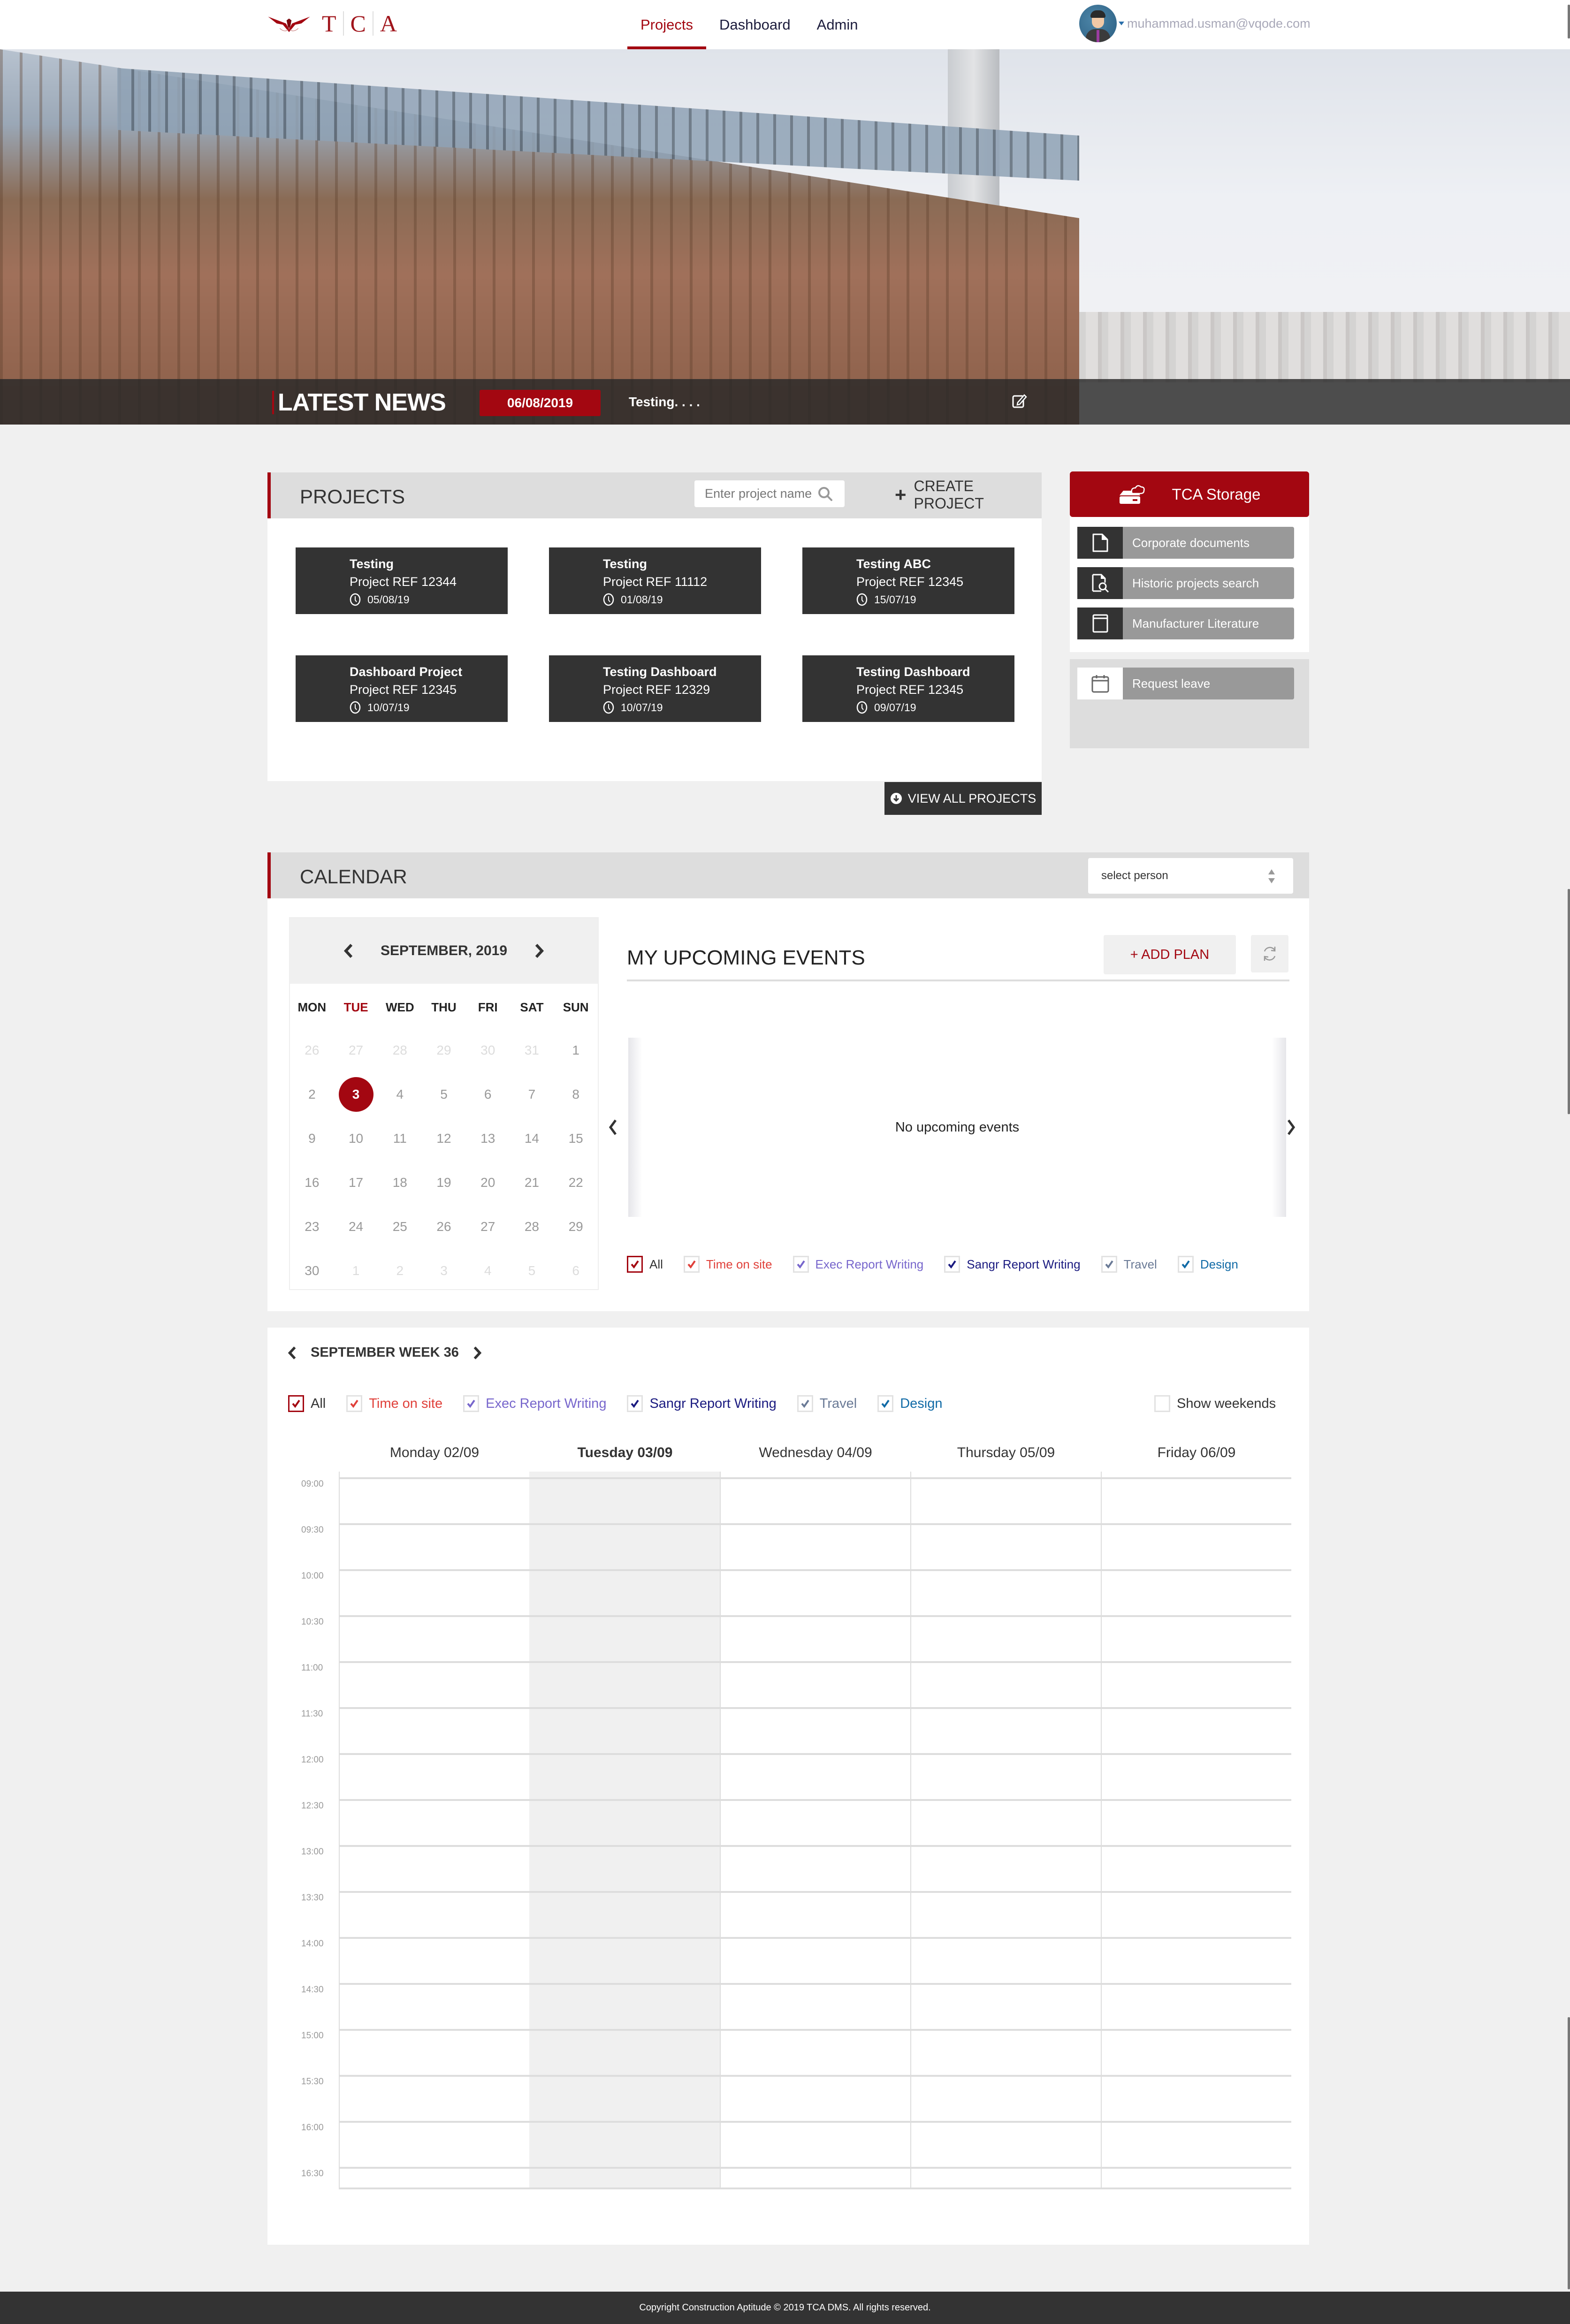  I want to click on show-weekends-checkbox: Show weekends, so click(1215, 1403).